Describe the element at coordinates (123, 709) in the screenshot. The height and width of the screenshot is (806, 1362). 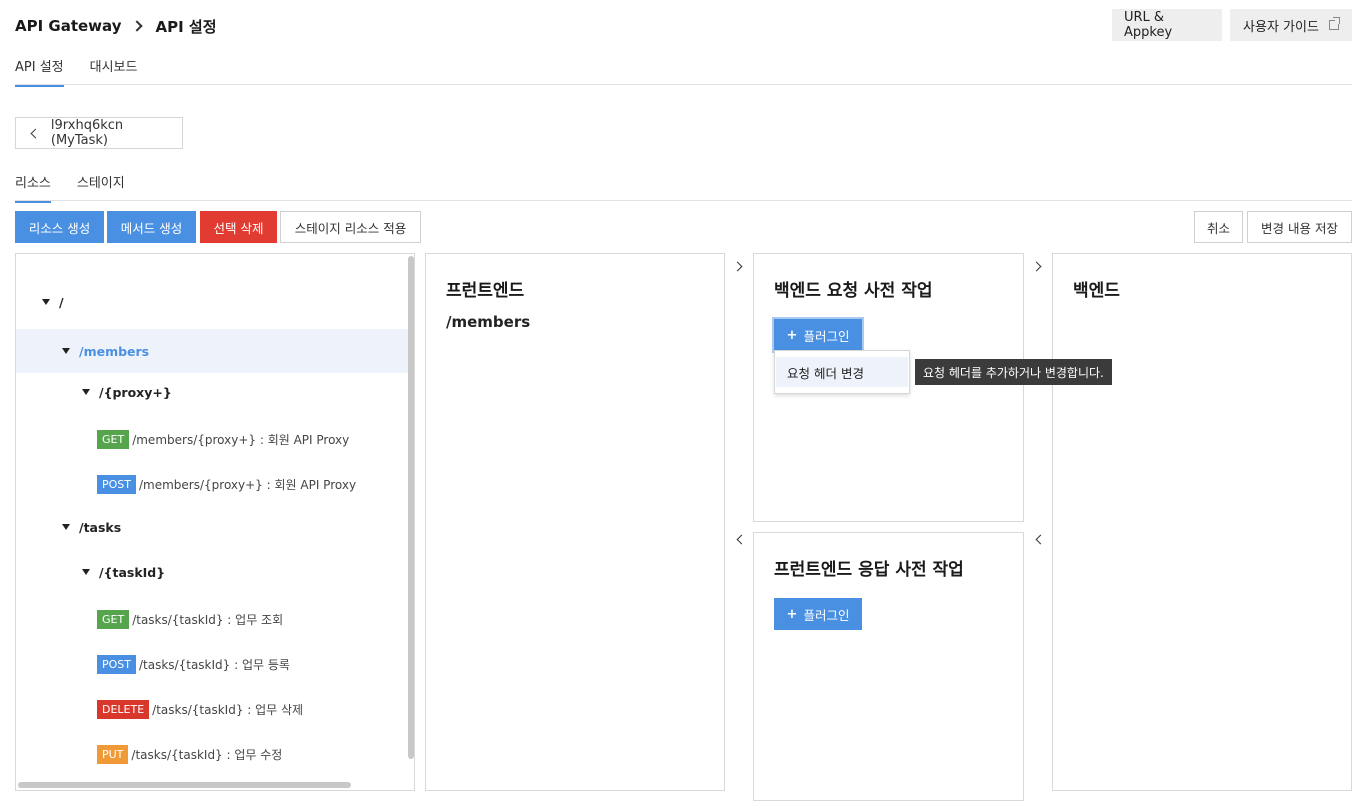
I see `method-badge: DELETE` at that location.